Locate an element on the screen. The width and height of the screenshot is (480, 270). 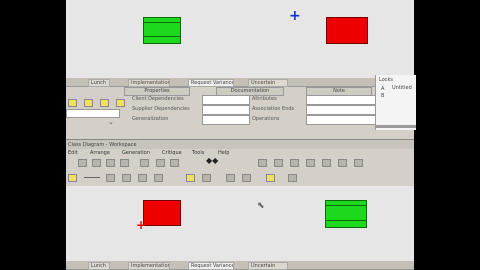
label-generalization: Generalization is located at coordinates (150, 119).